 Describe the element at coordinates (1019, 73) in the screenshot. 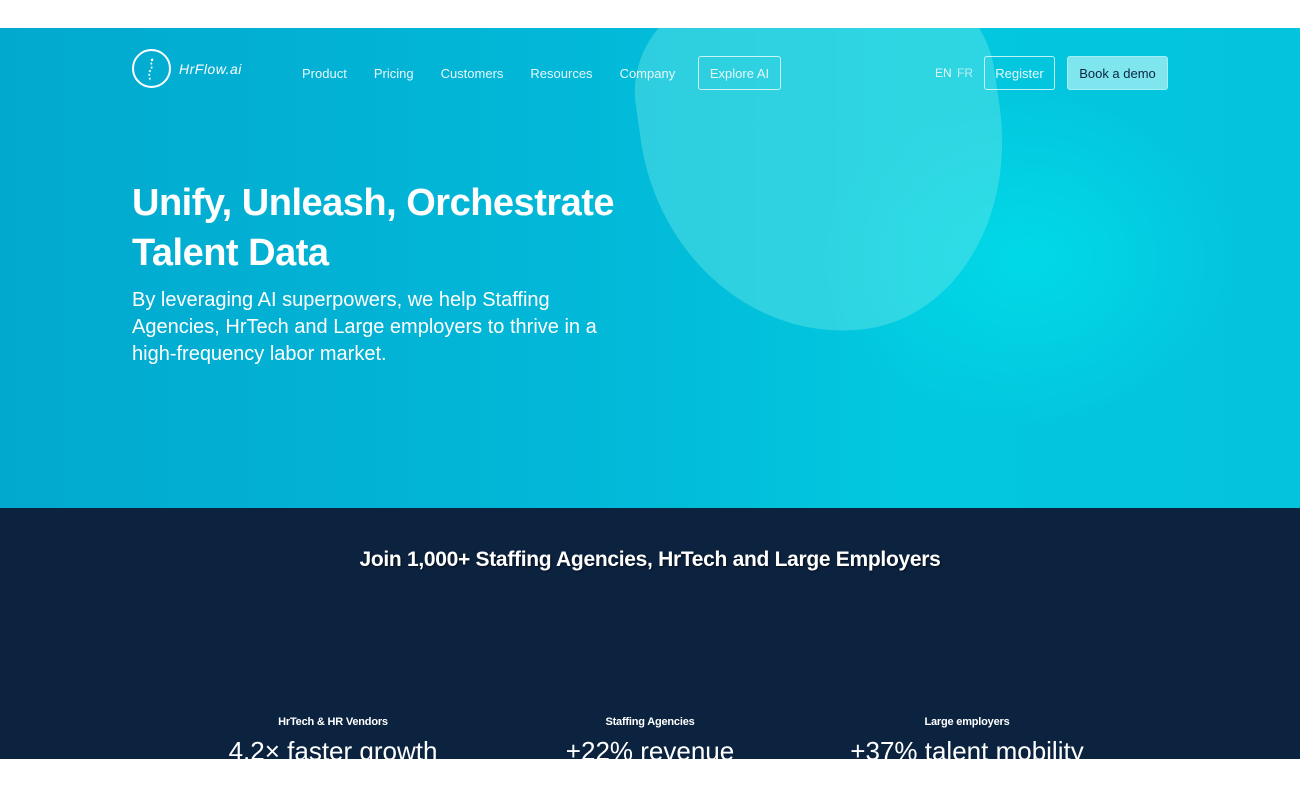

I see `register-button: Register` at that location.